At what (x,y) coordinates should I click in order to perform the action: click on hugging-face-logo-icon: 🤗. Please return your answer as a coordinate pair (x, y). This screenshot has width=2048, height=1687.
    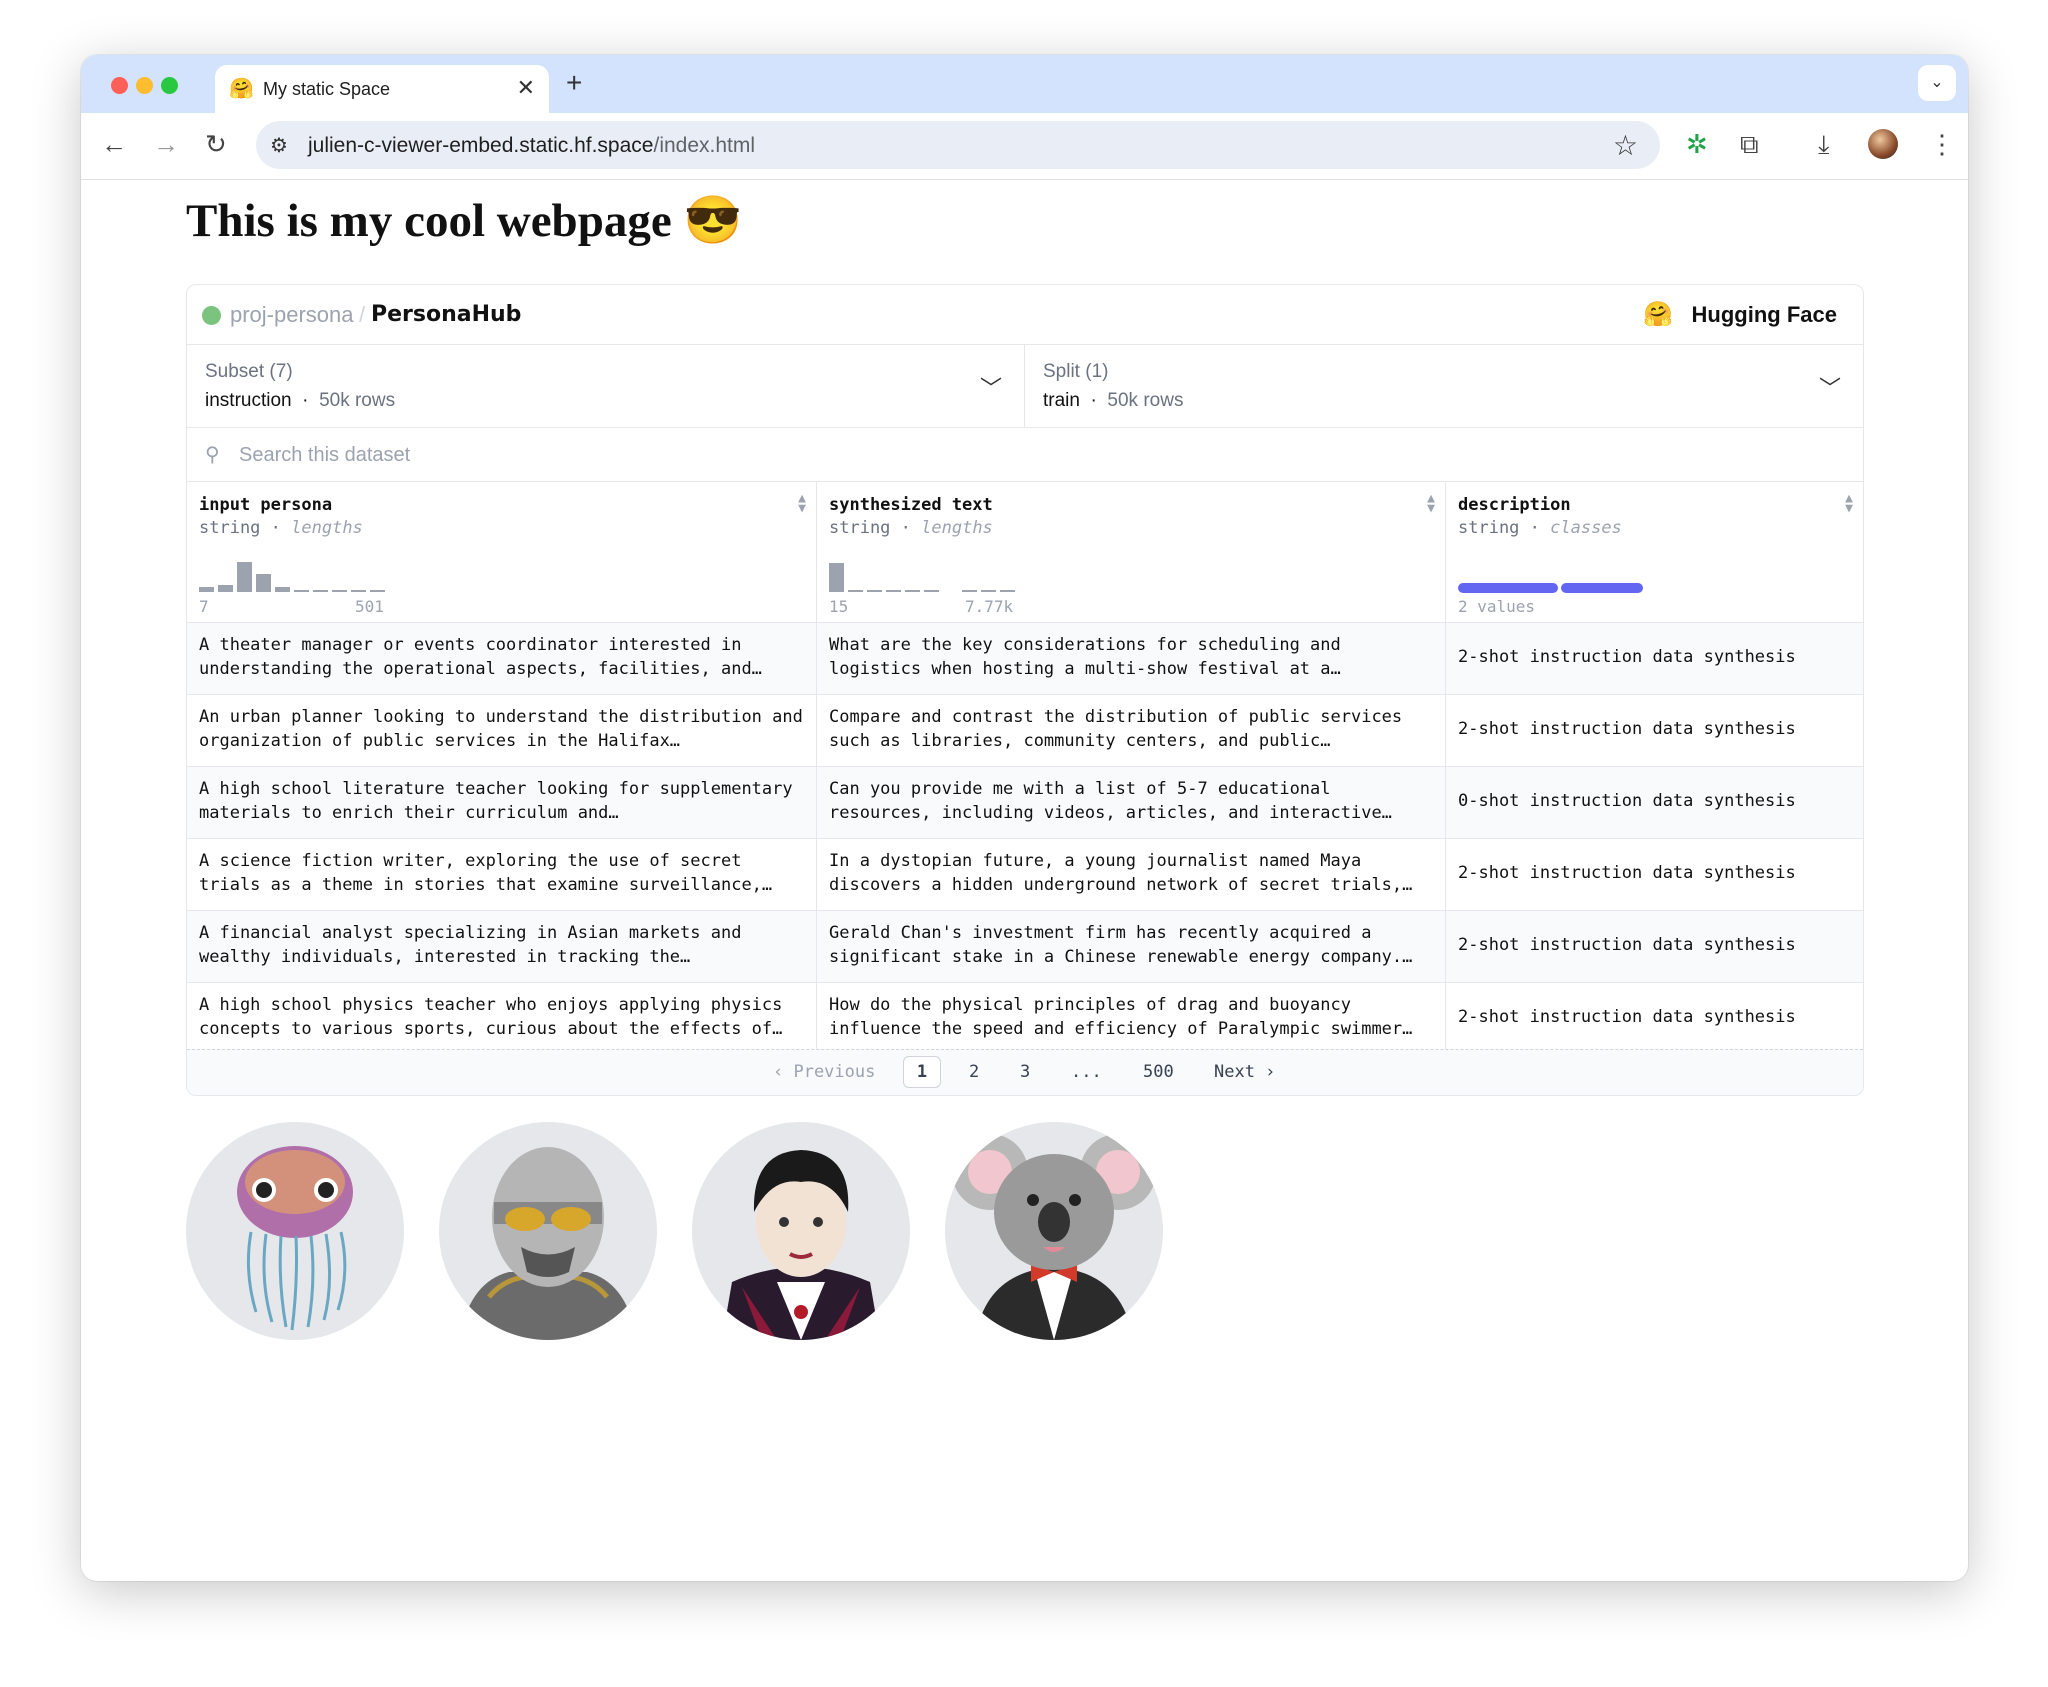
    Looking at the image, I should click on (1658, 314).